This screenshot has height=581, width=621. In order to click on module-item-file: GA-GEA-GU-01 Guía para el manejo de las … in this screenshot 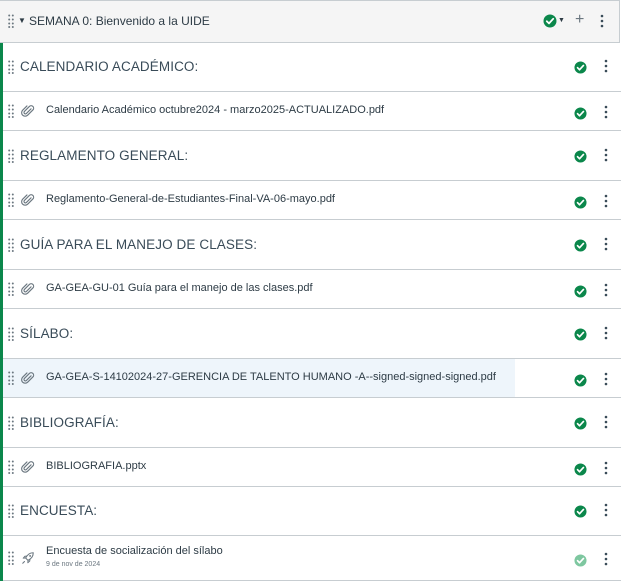, I will do `click(310, 289)`.